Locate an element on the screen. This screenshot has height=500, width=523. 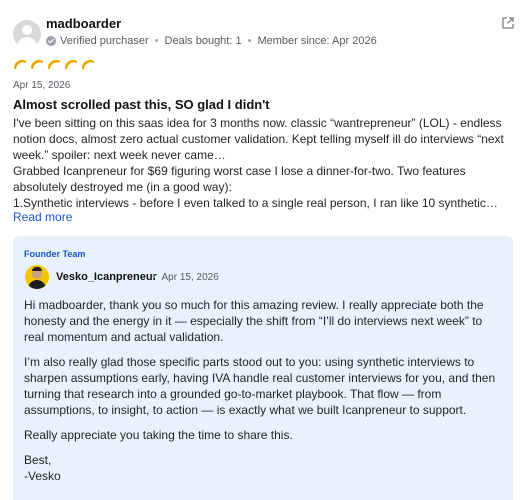
reply-date: Apr 15, 2026 is located at coordinates (190, 277).